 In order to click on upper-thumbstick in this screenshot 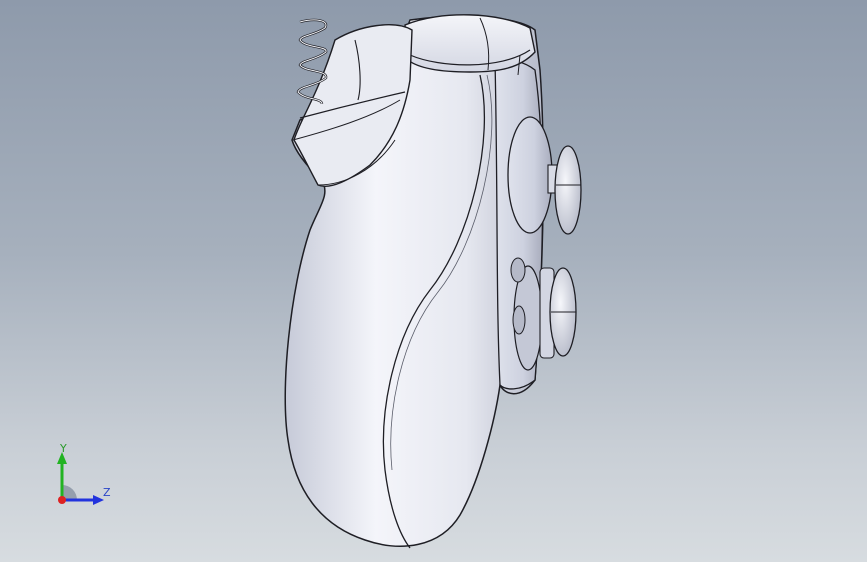, I will do `click(568, 190)`.